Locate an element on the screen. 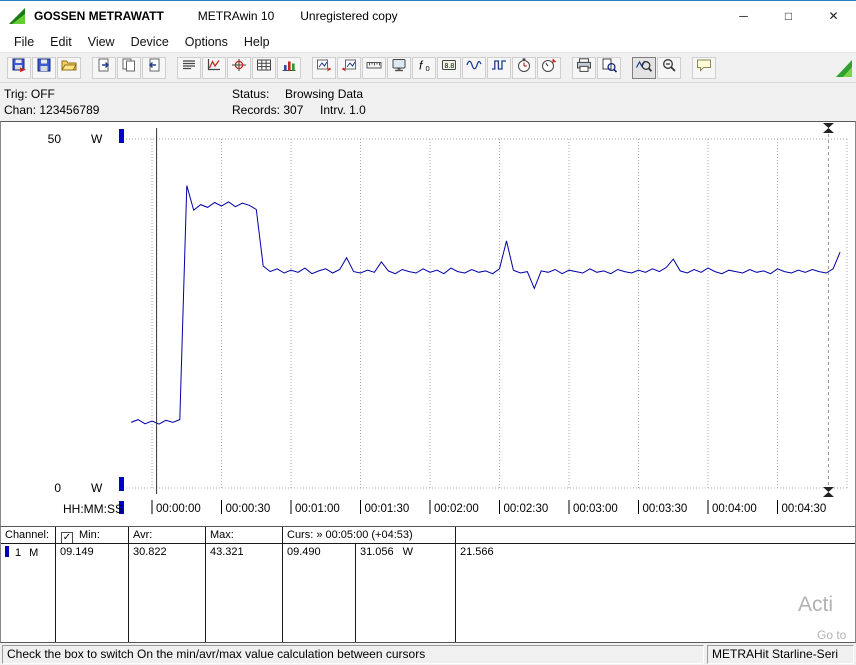 This screenshot has height=665, width=856. svg-text: f is located at coordinates (421, 66).